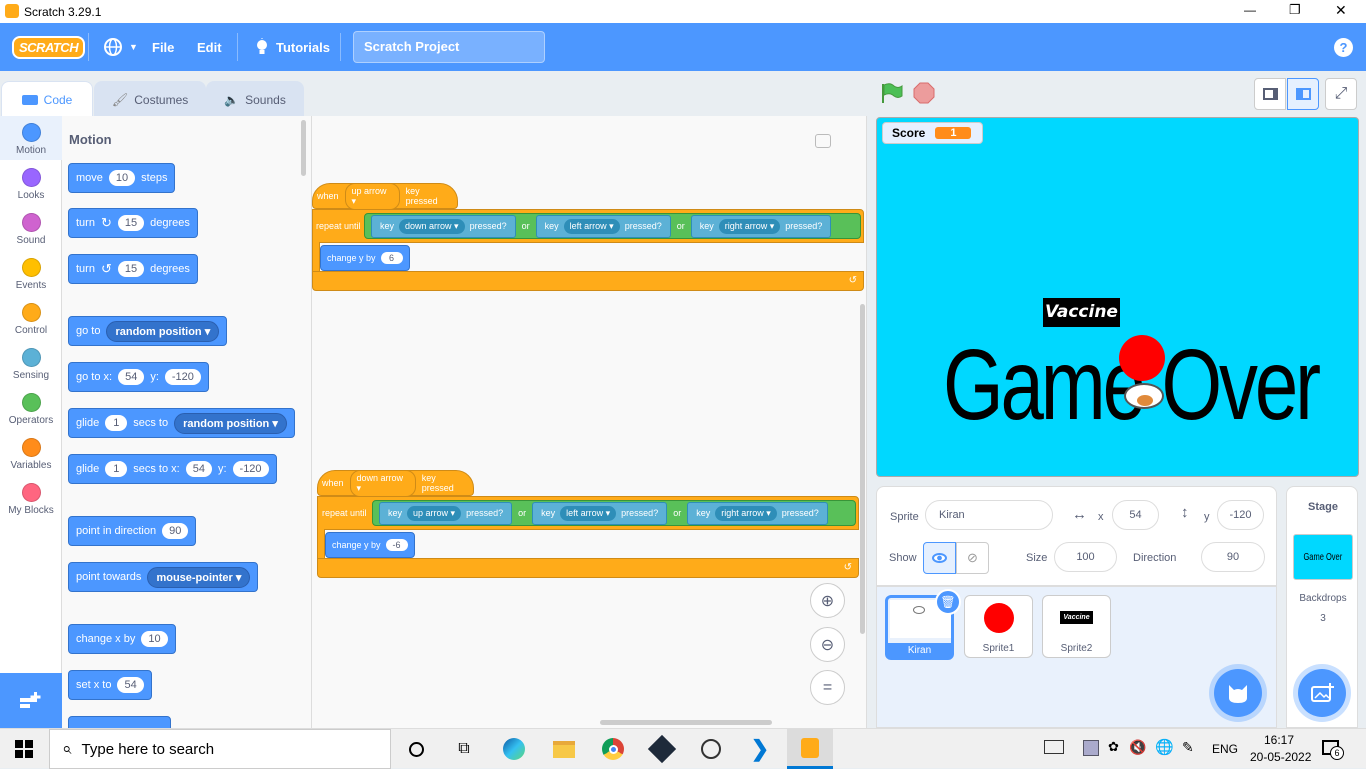 Image resolution: width=1366 pixels, height=769 pixels. What do you see at coordinates (939, 558) in the screenshot?
I see `show-visible-button` at bounding box center [939, 558].